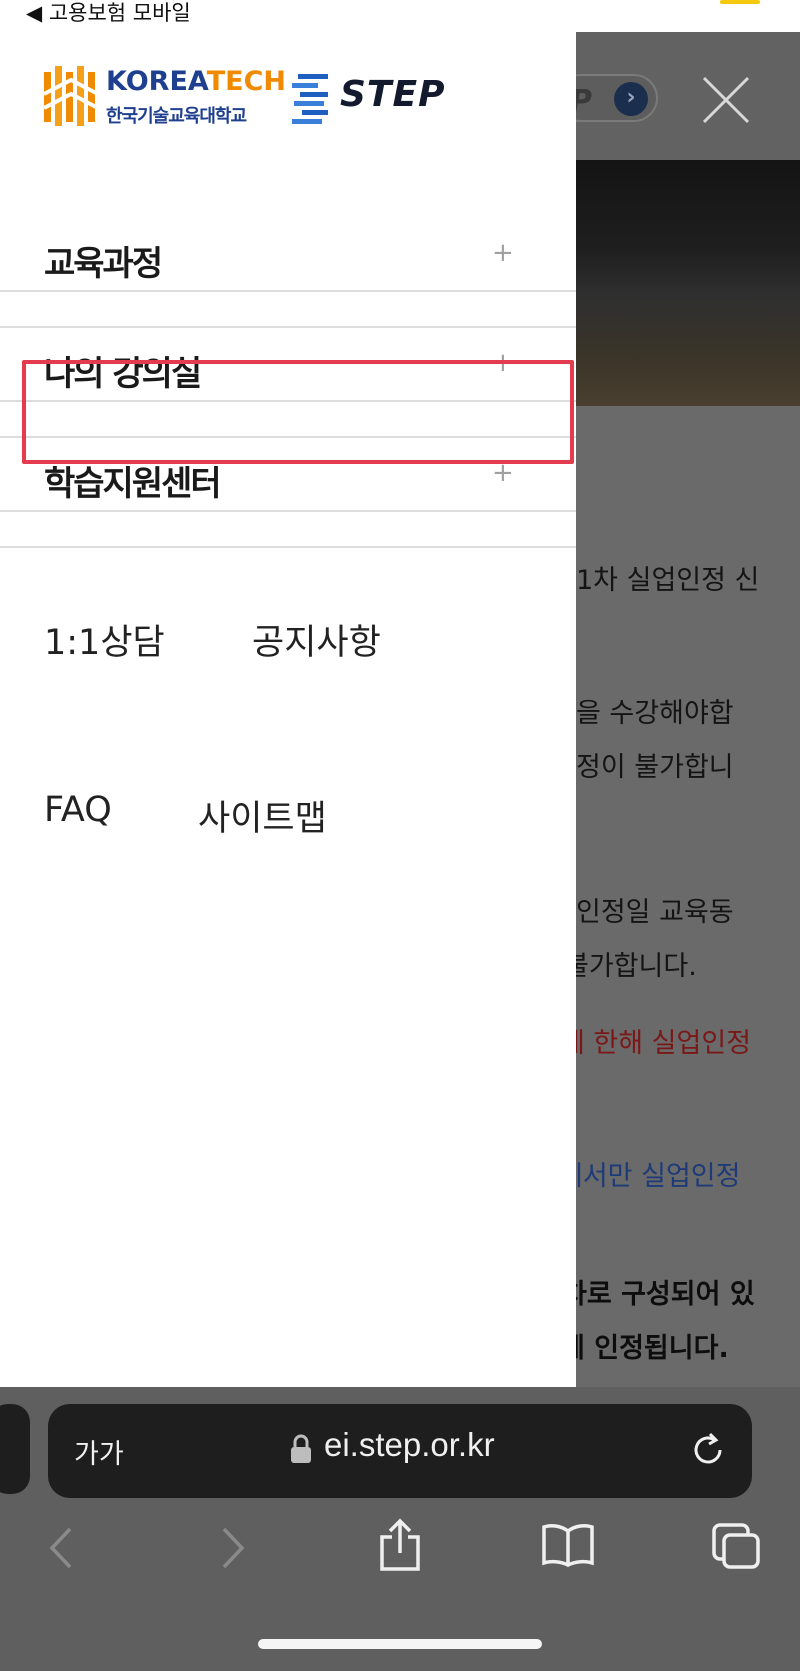 This screenshot has width=800, height=1671. I want to click on text-size-button: 가가, so click(99, 1451).